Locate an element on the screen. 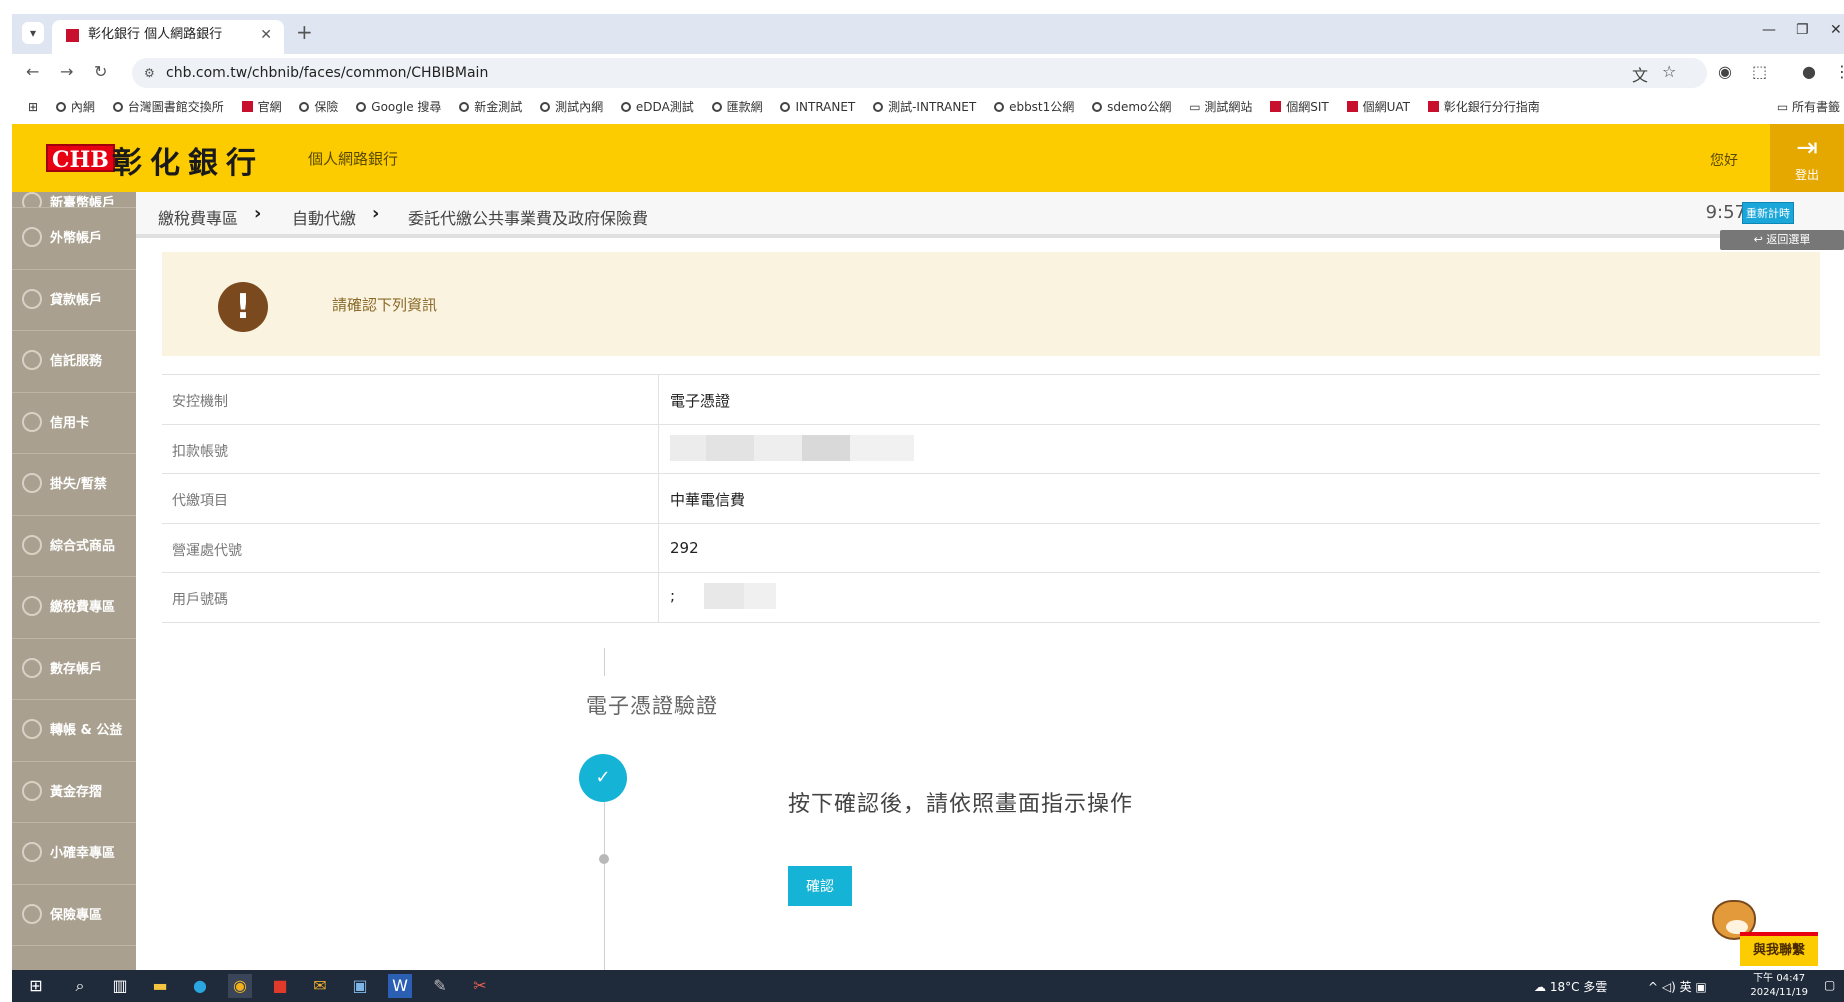 The image size is (1844, 1002). translate-icon: 文 is located at coordinates (1640, 74).